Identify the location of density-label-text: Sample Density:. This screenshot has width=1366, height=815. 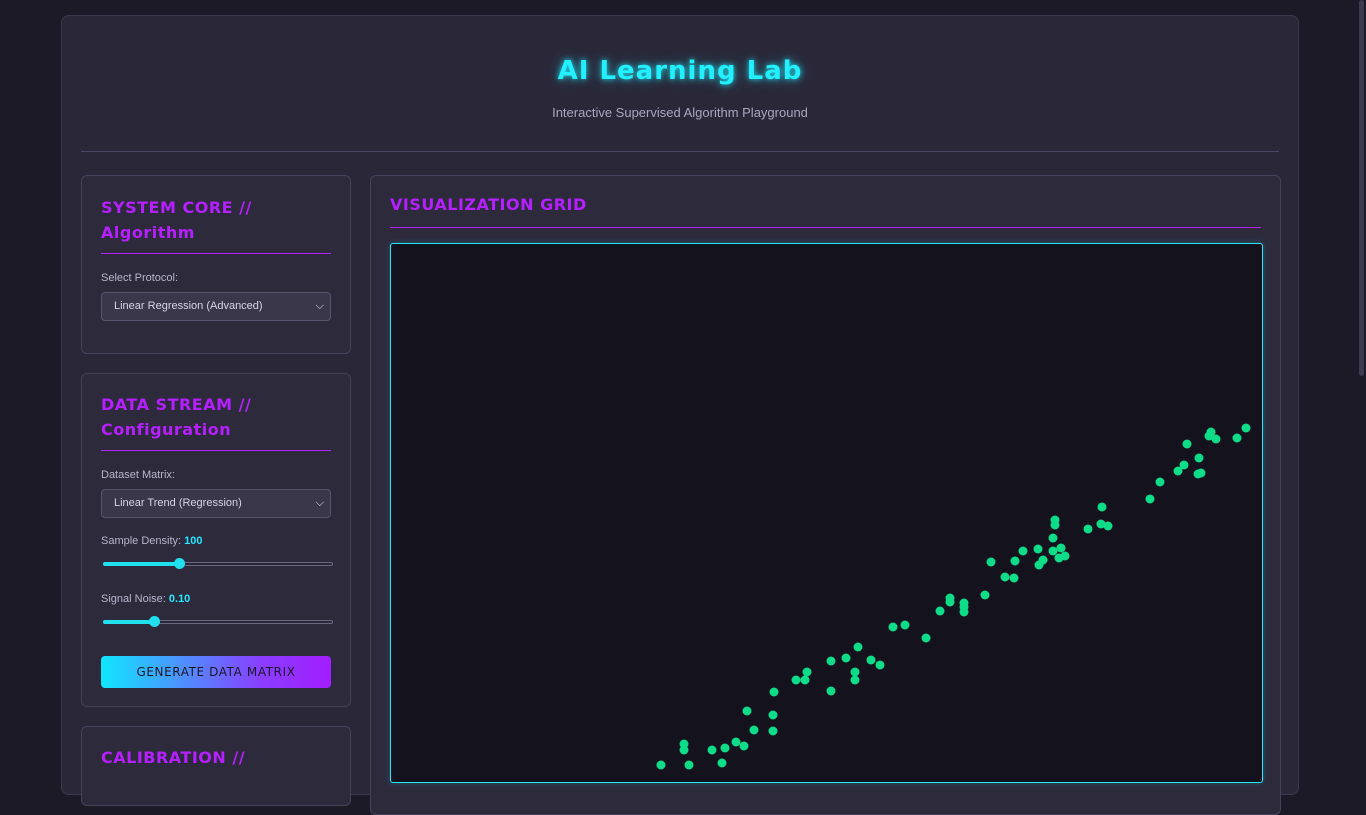
(141, 541).